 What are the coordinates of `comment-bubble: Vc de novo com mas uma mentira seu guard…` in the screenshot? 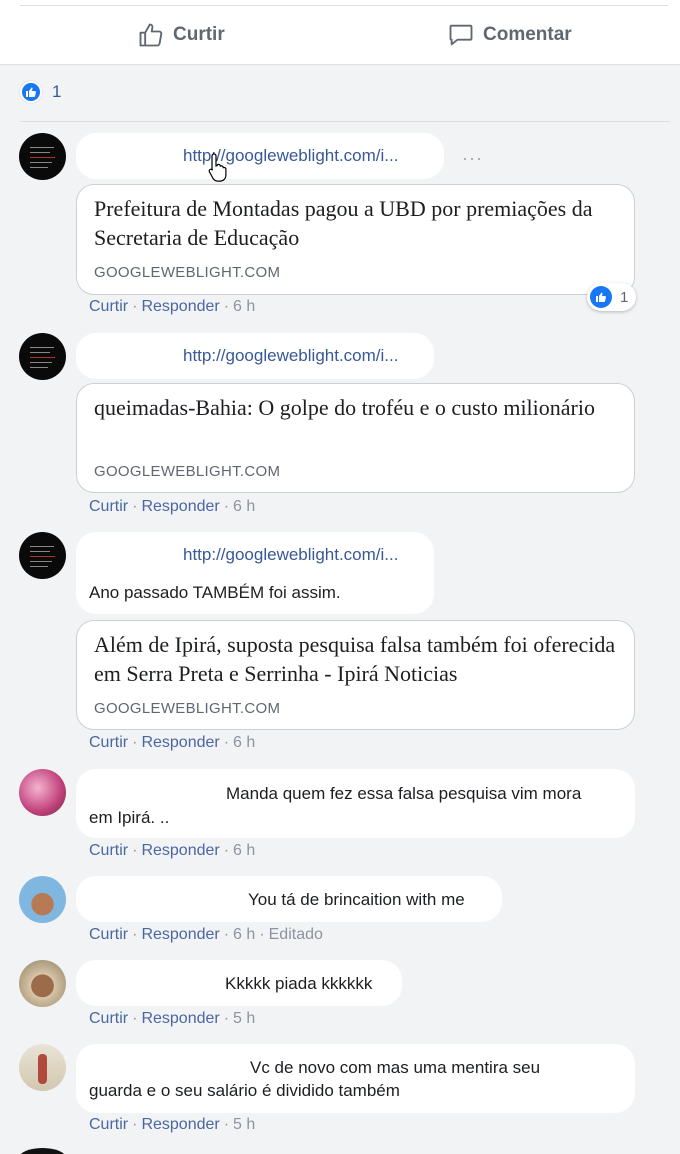 It's located at (355, 1078).